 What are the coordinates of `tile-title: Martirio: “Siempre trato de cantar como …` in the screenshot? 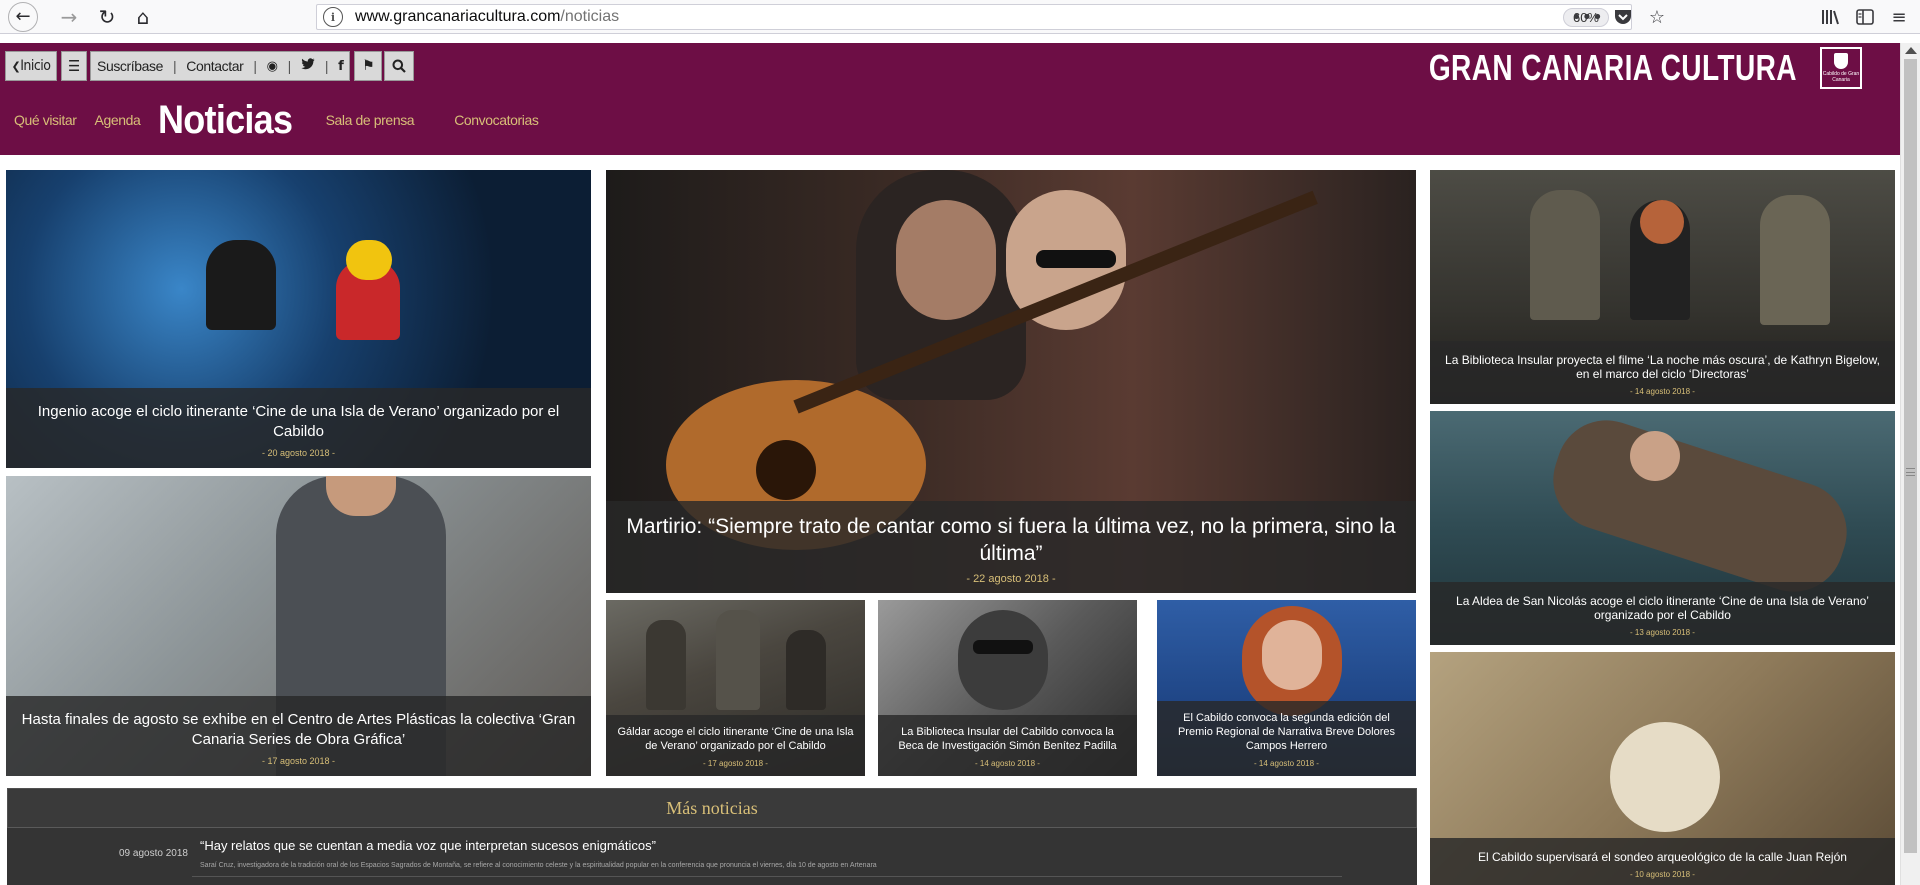 It's located at (1011, 540).